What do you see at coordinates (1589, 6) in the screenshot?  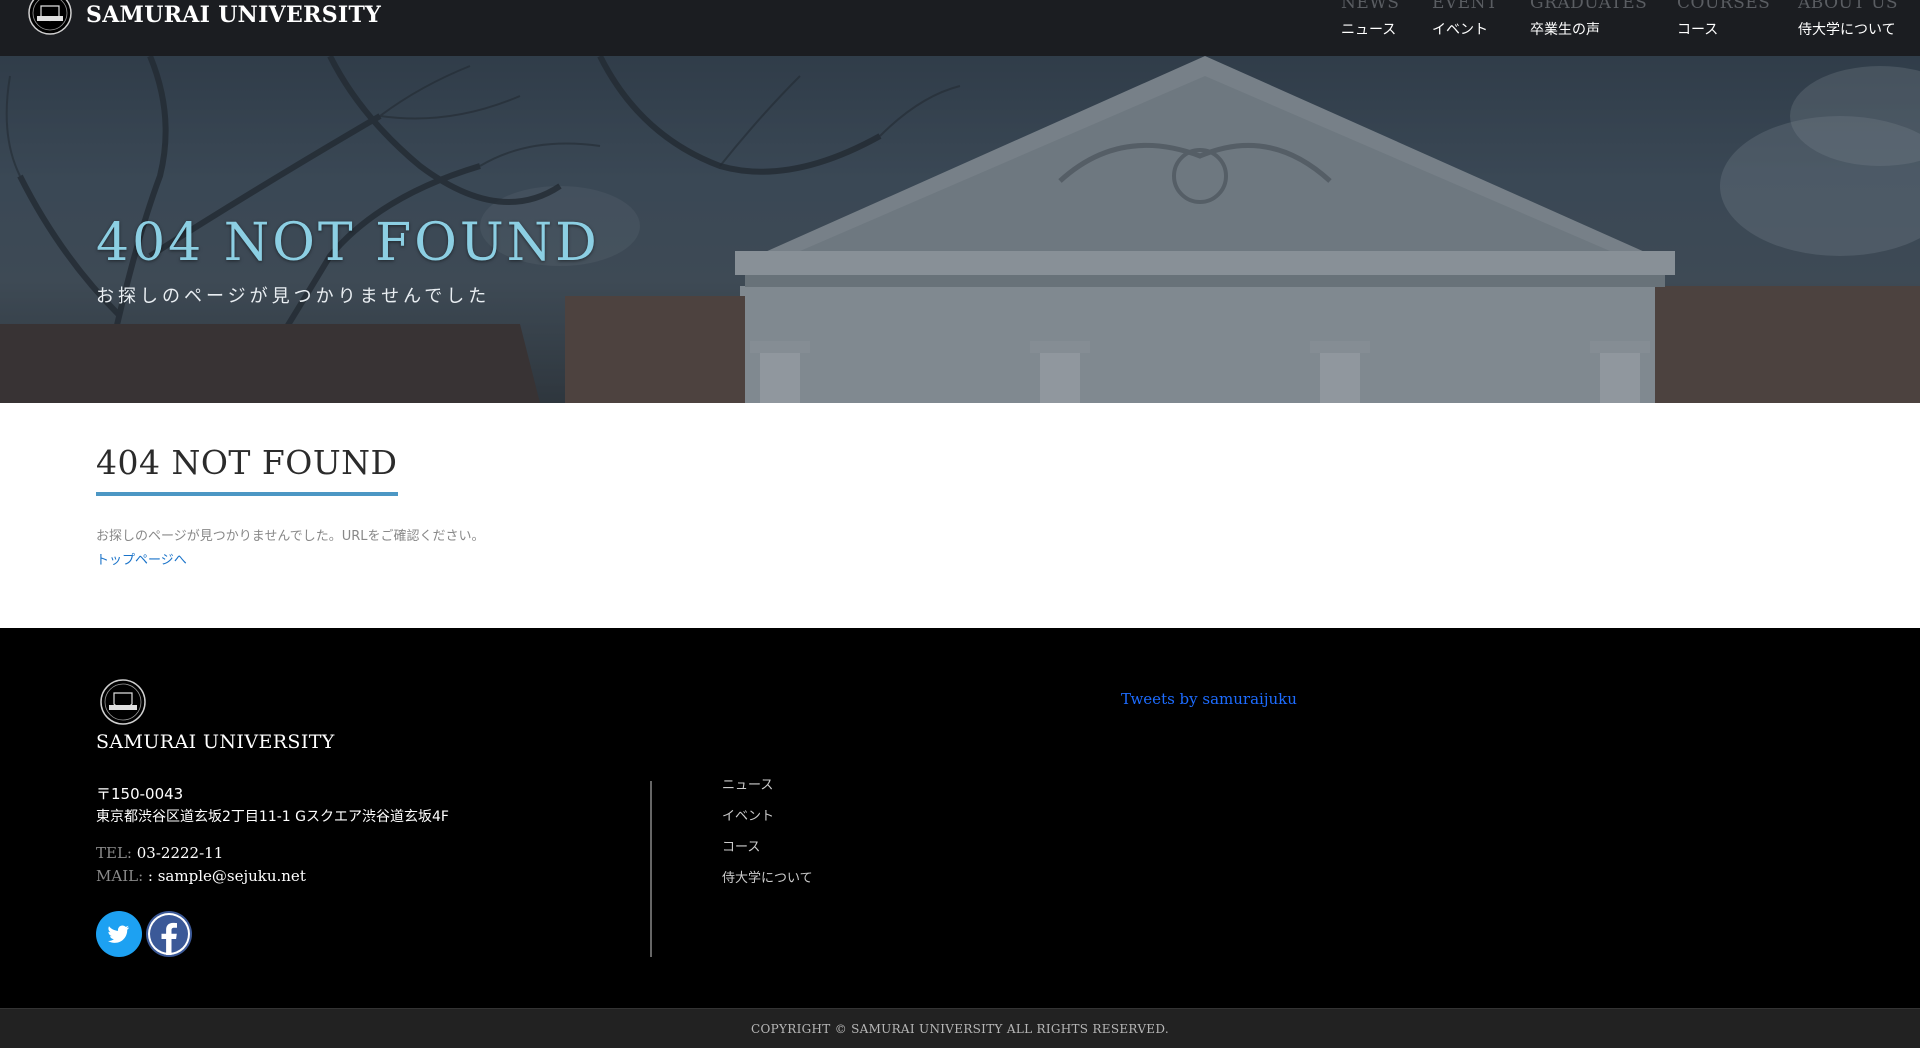 I see `nav-en-label: GRADUATES` at bounding box center [1589, 6].